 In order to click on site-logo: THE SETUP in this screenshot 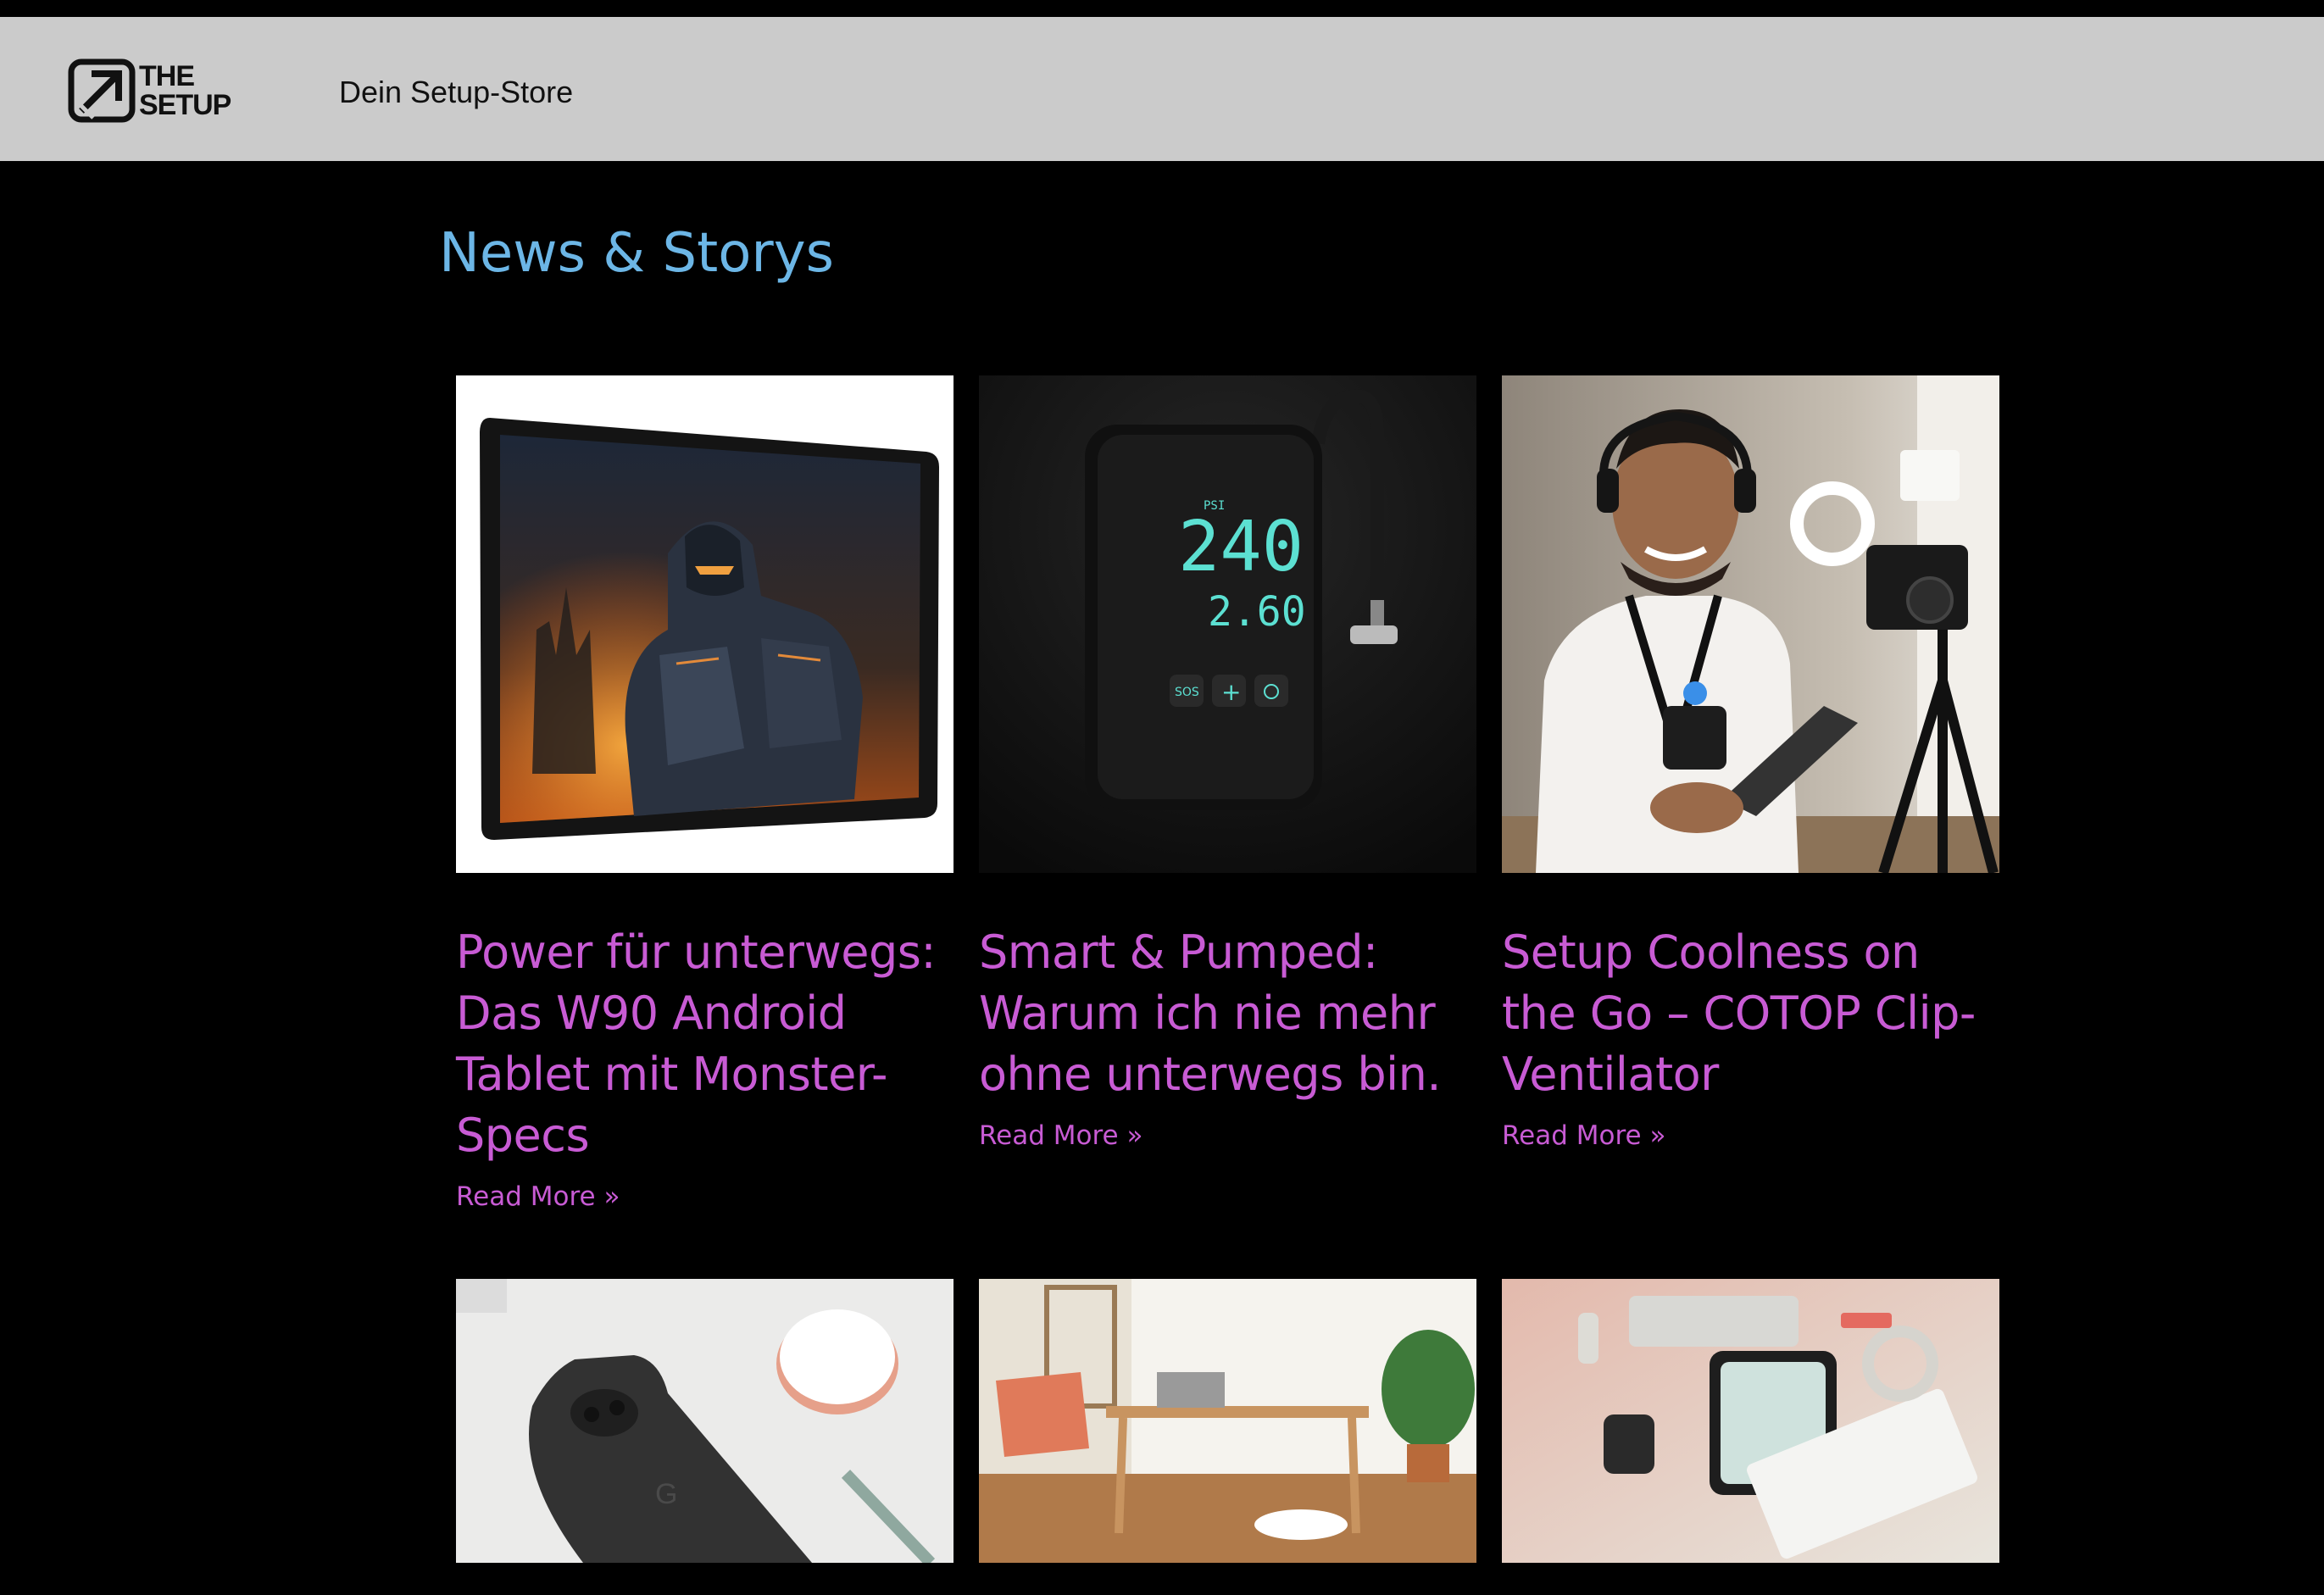, I will do `click(149, 91)`.